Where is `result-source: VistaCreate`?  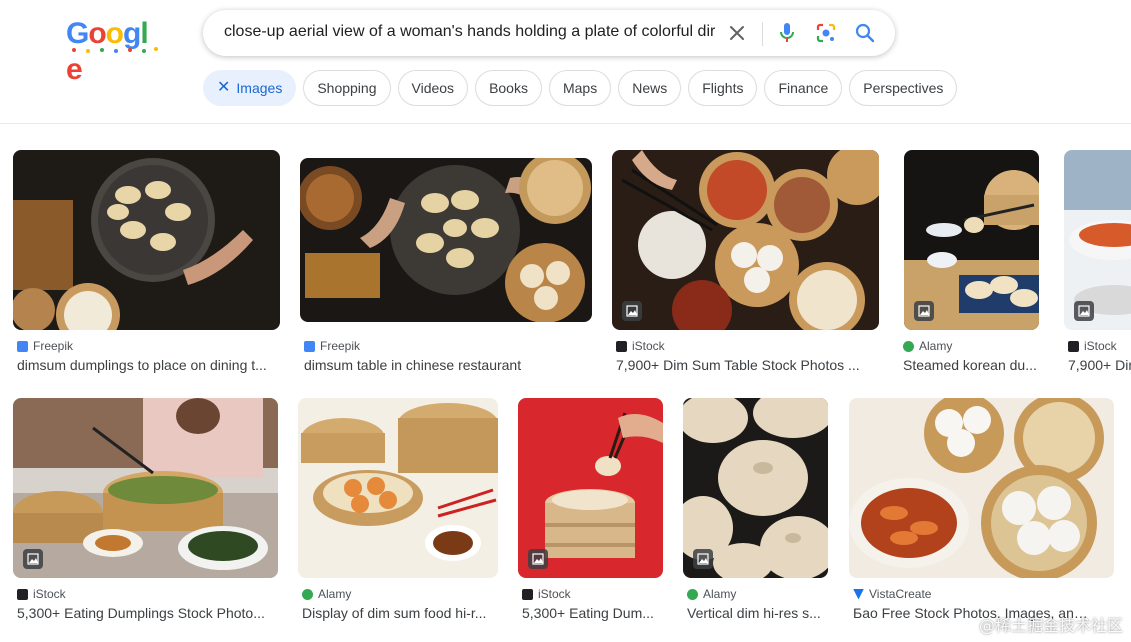 result-source: VistaCreate is located at coordinates (892, 594).